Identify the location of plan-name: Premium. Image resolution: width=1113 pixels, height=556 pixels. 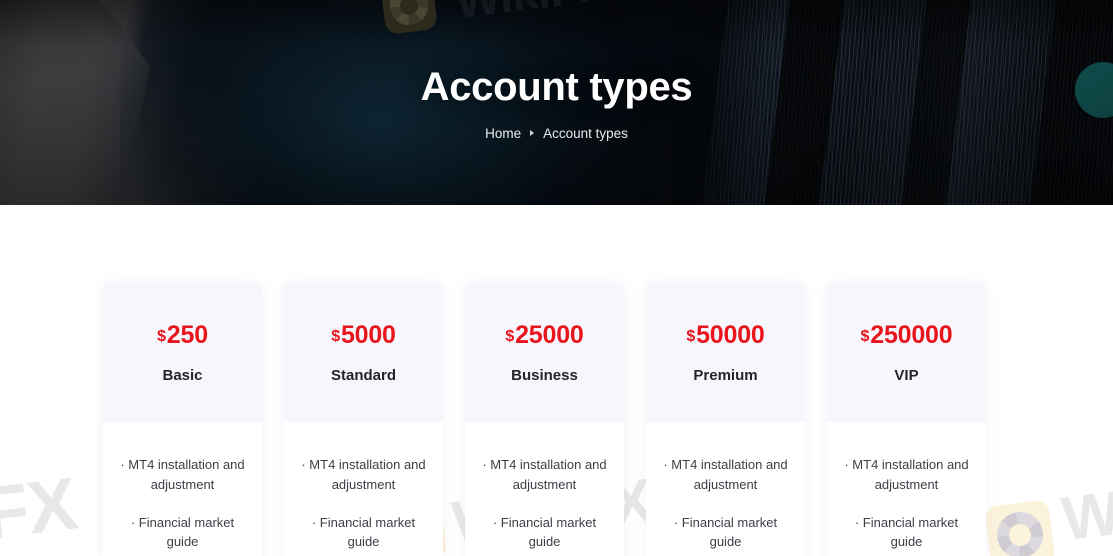
(725, 375).